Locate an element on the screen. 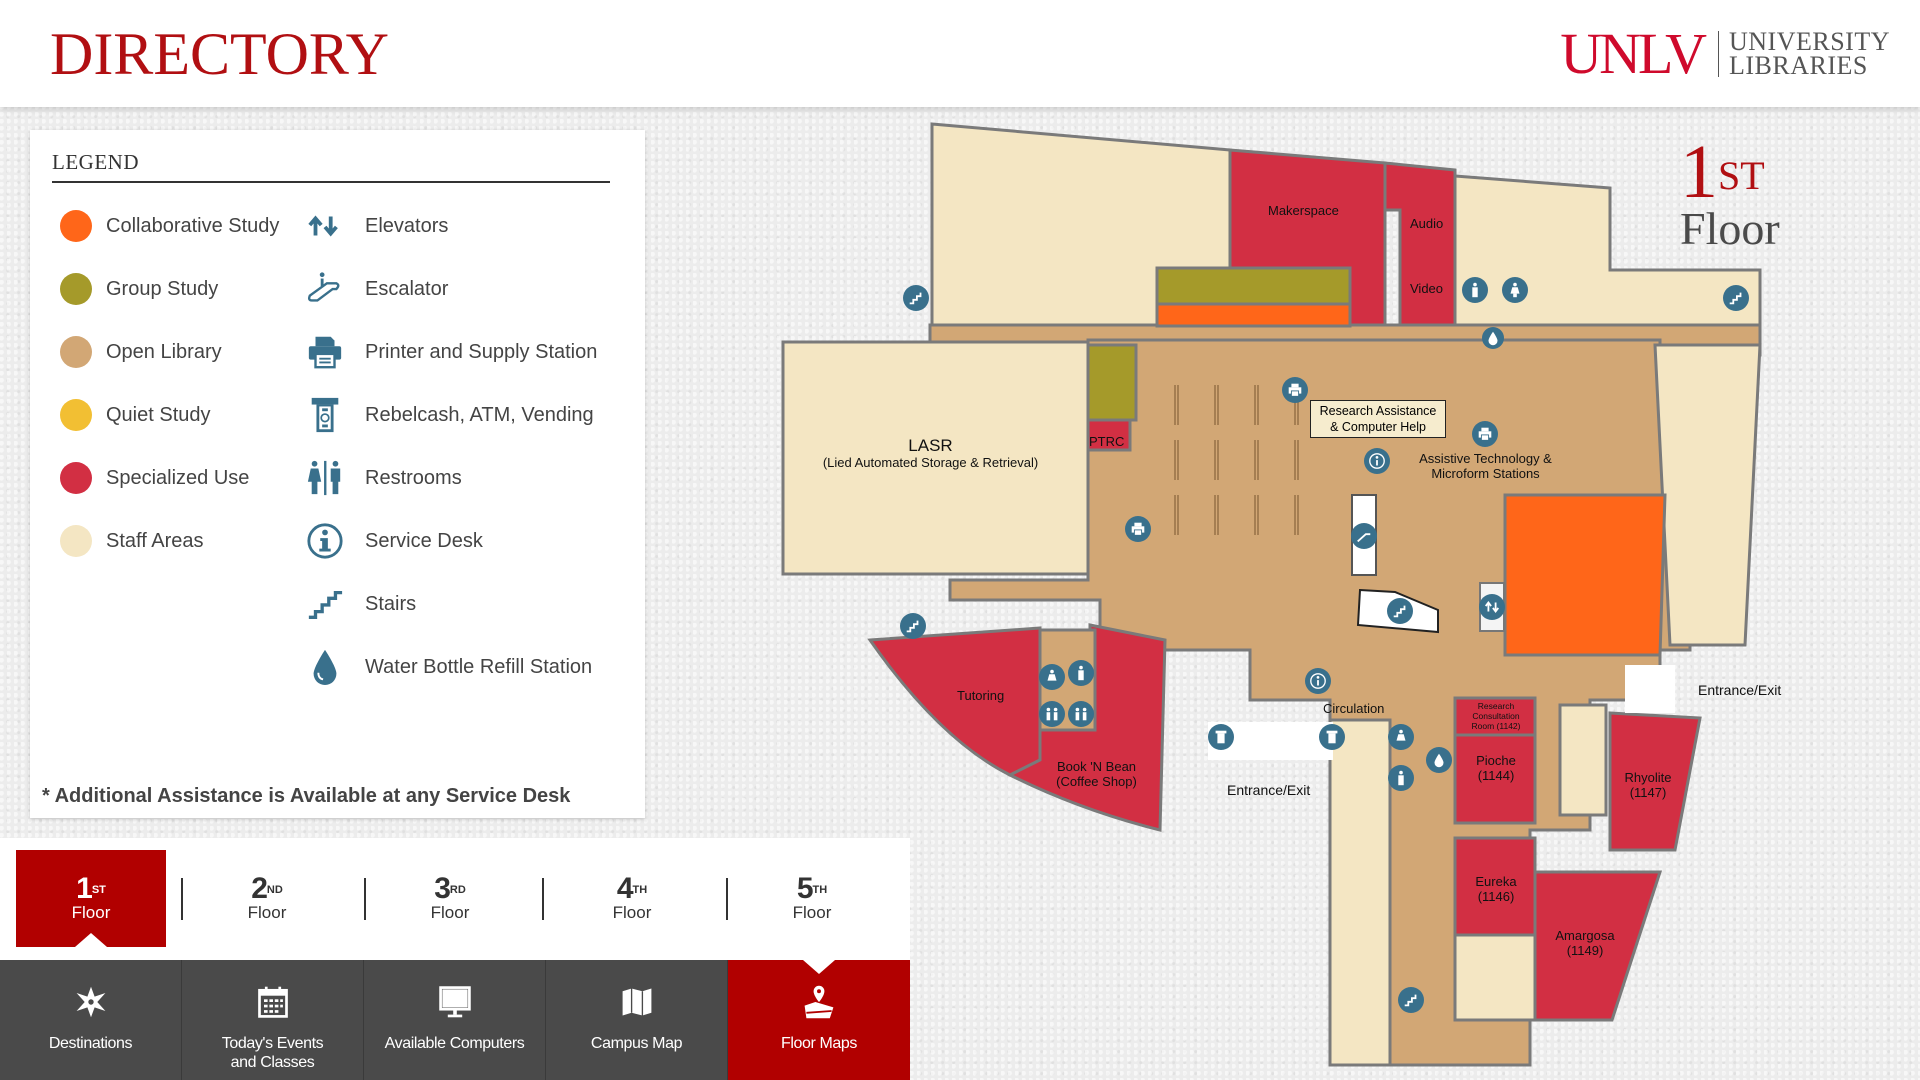  floor-number: 1ST is located at coordinates (91, 888).